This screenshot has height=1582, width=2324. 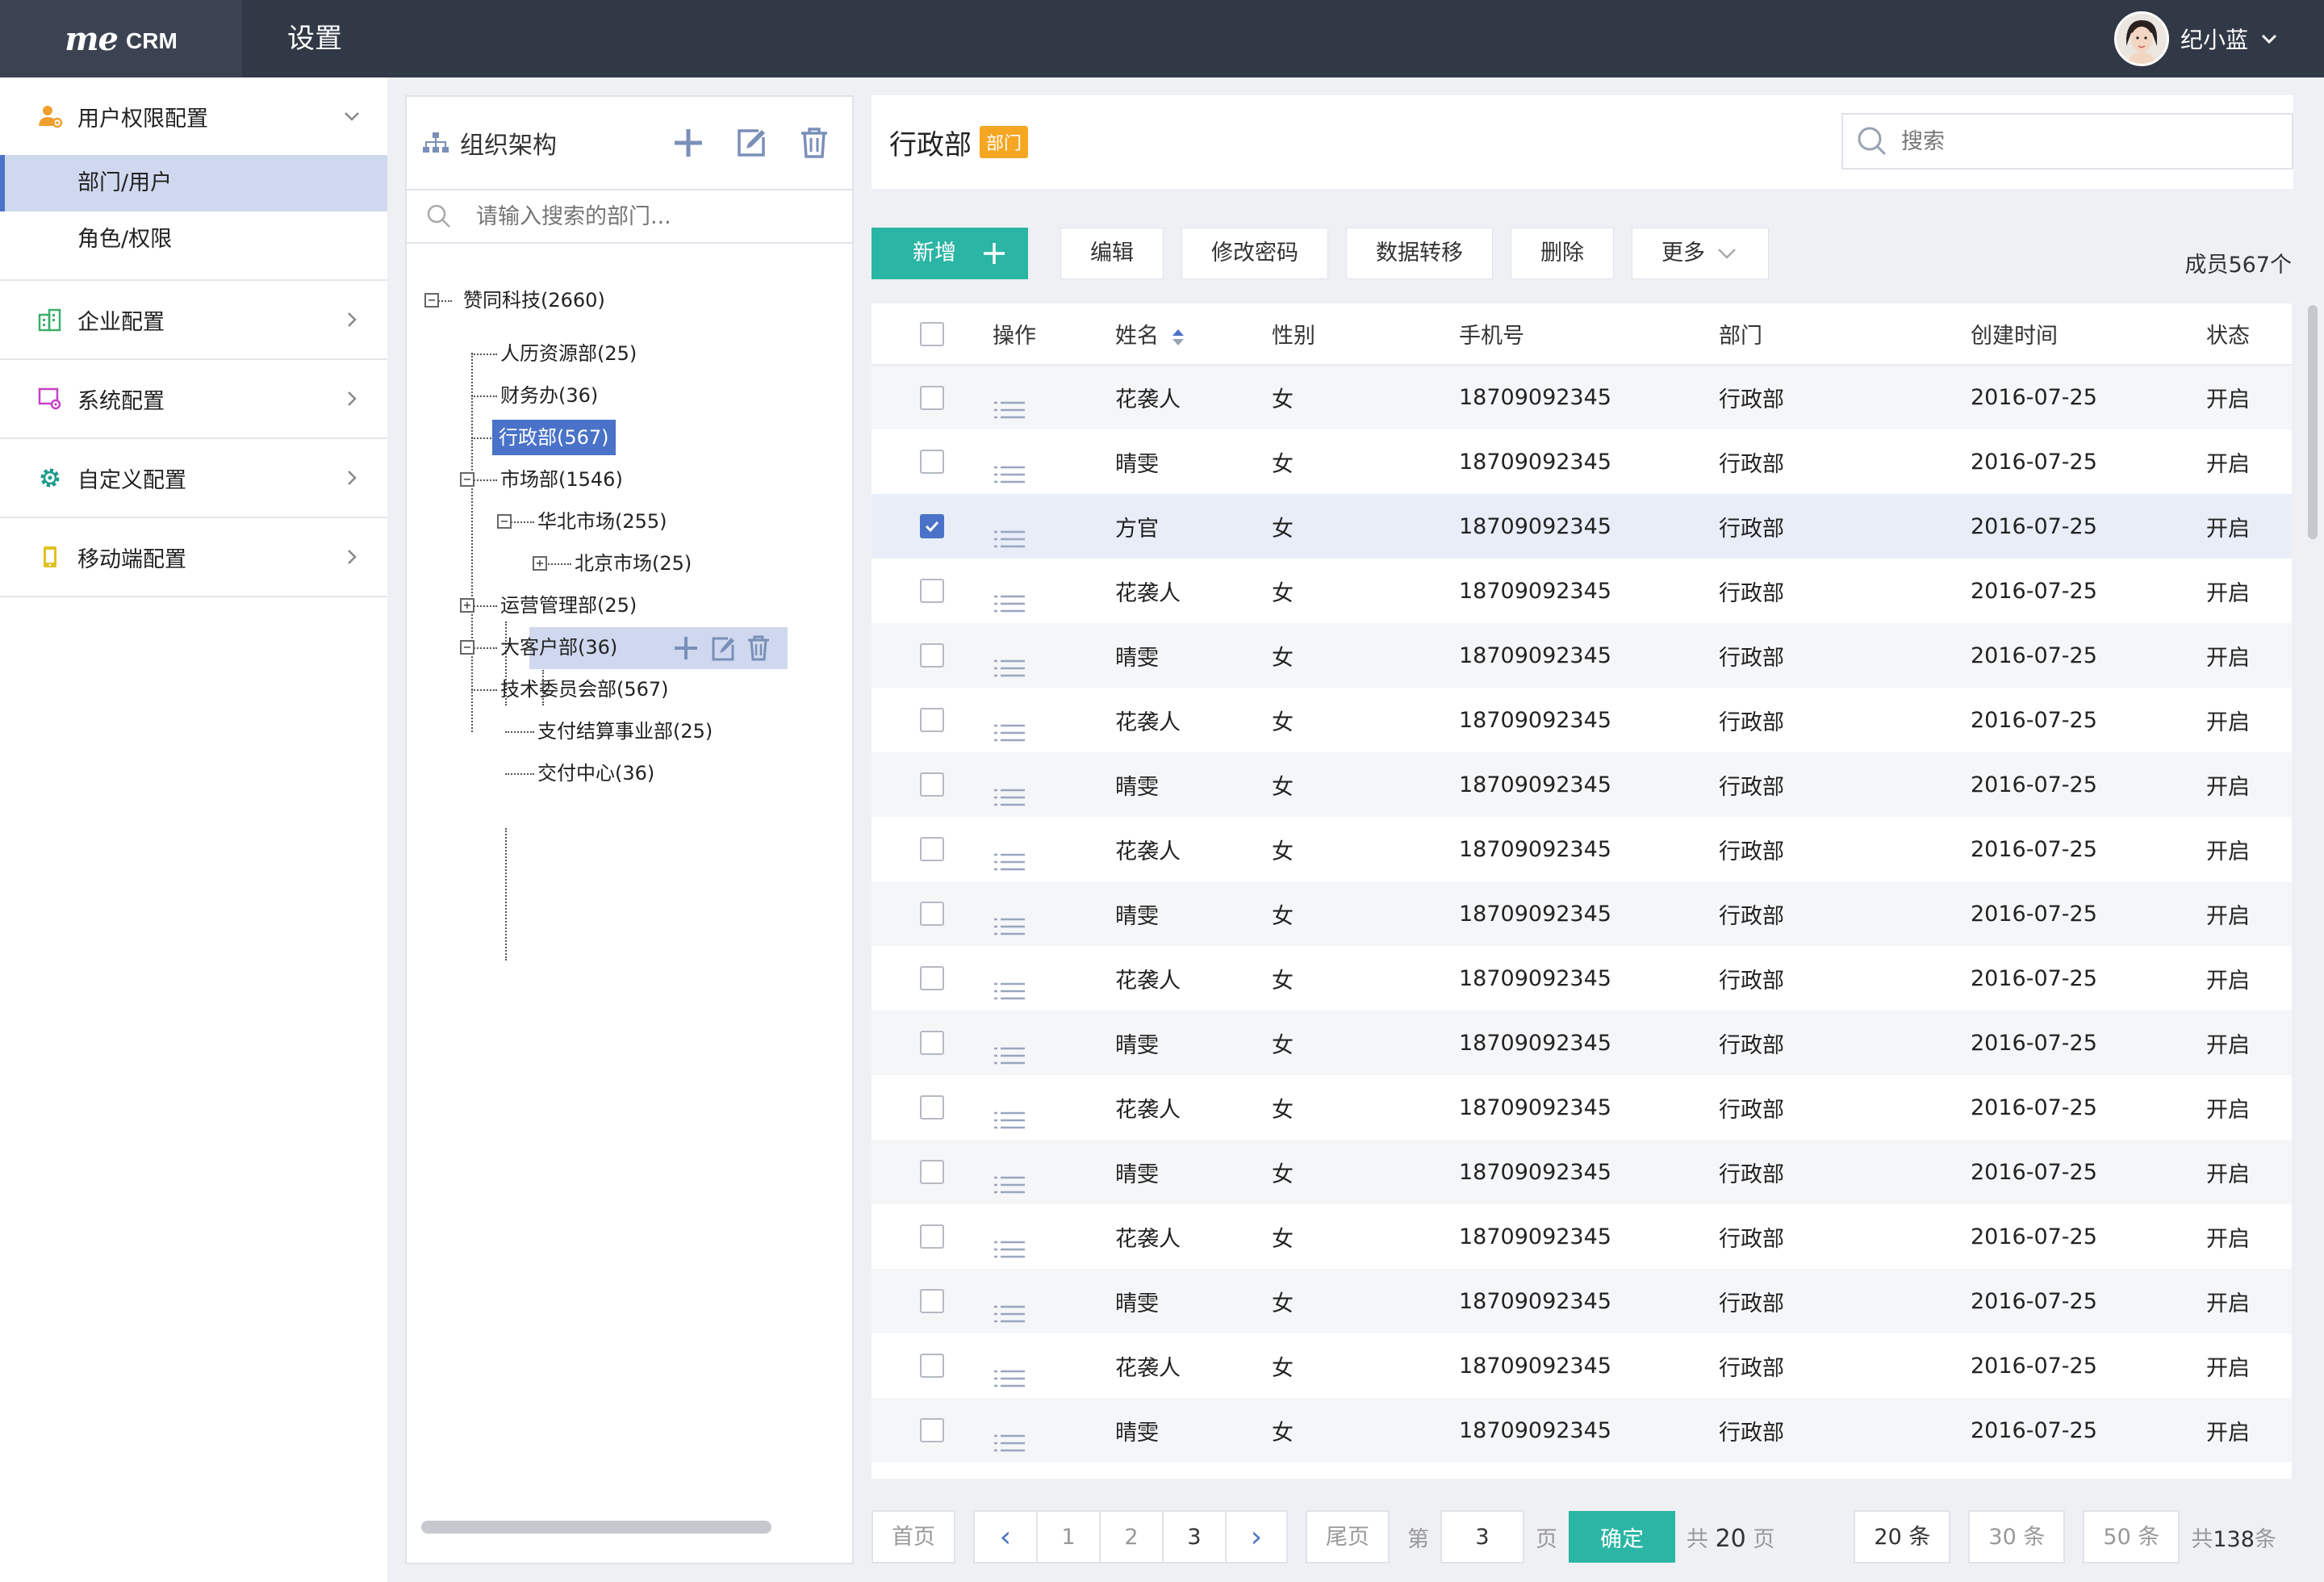 What do you see at coordinates (1256, 1536) in the screenshot?
I see `next-page-button: ›` at bounding box center [1256, 1536].